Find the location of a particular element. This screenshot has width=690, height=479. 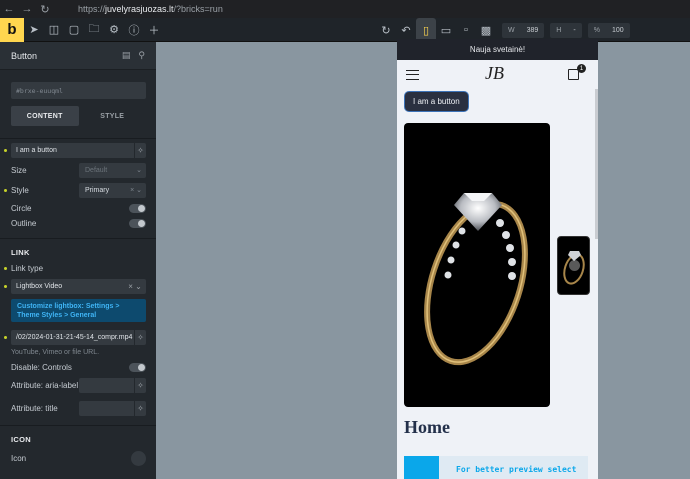

ring-image is located at coordinates (476, 279).